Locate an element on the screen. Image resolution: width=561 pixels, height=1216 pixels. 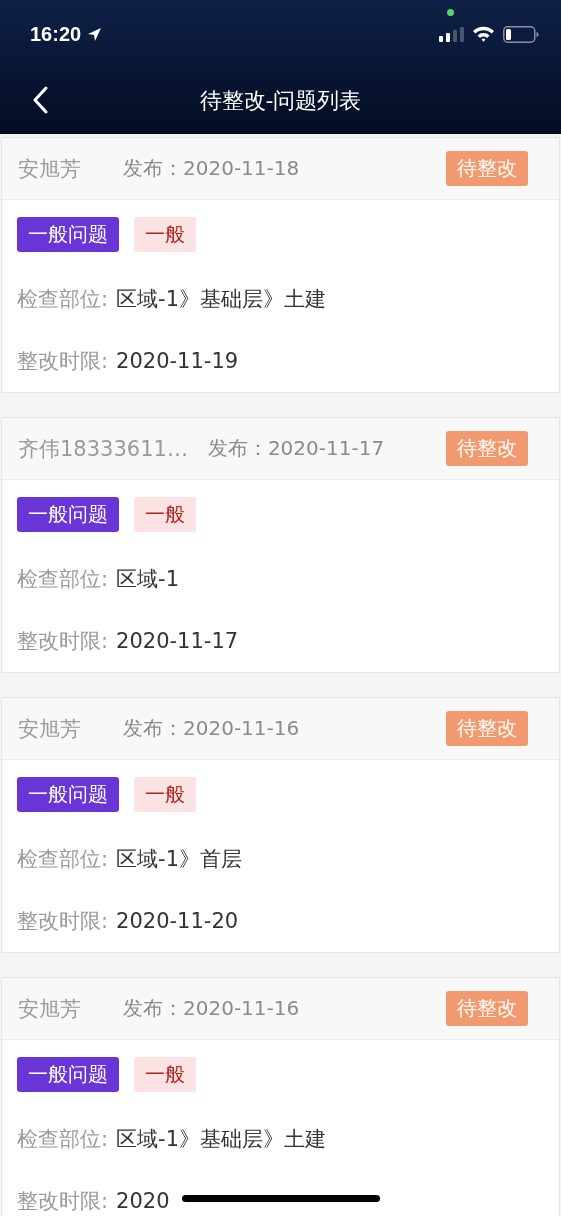
deadline-value: 2020-11-19 is located at coordinates (177, 361).